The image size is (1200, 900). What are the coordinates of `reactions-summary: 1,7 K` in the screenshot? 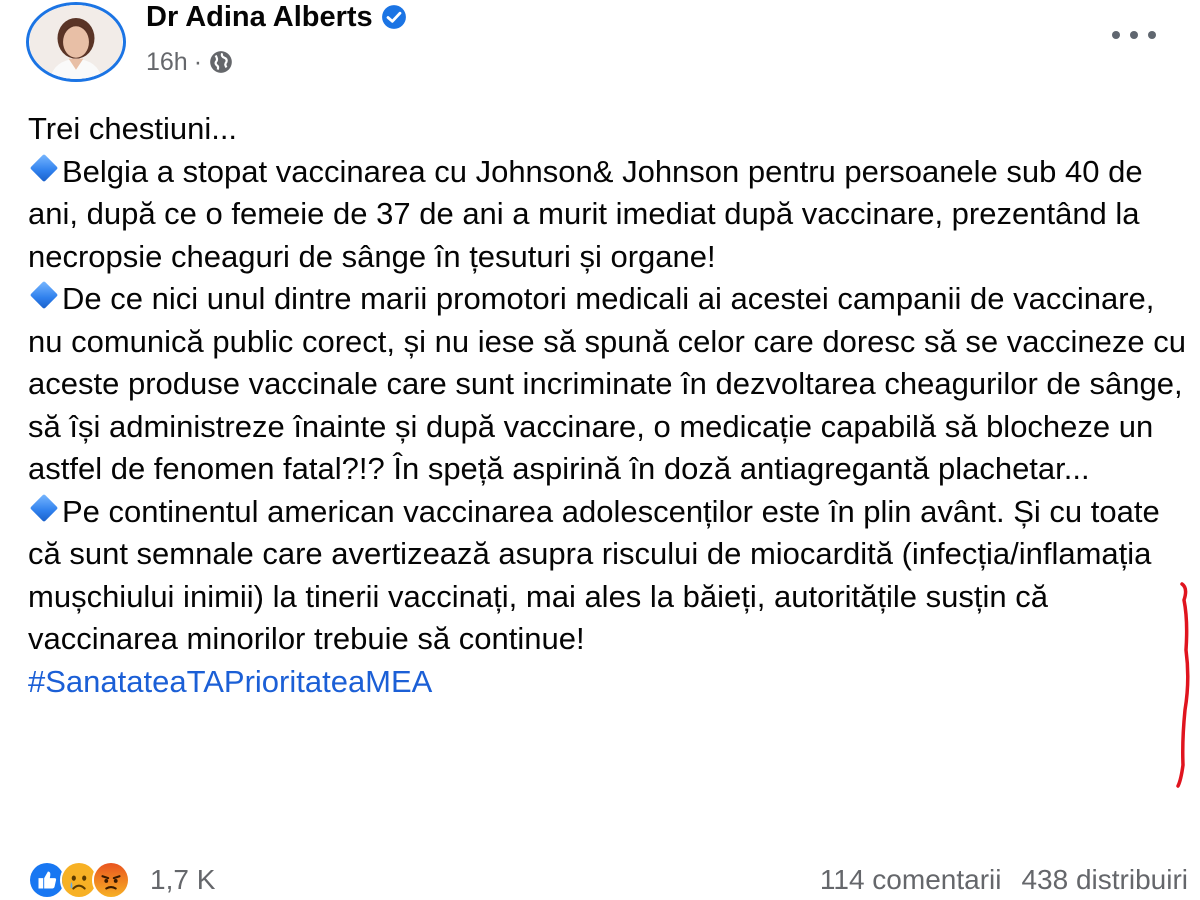 It's located at (121, 880).